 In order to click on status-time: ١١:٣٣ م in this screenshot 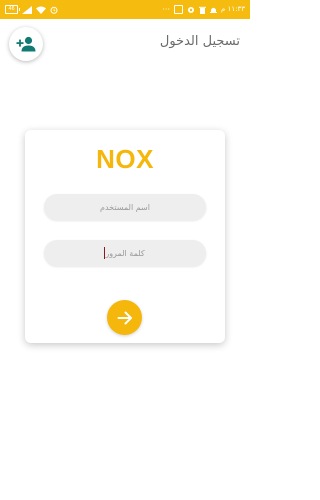, I will do `click(233, 9)`.